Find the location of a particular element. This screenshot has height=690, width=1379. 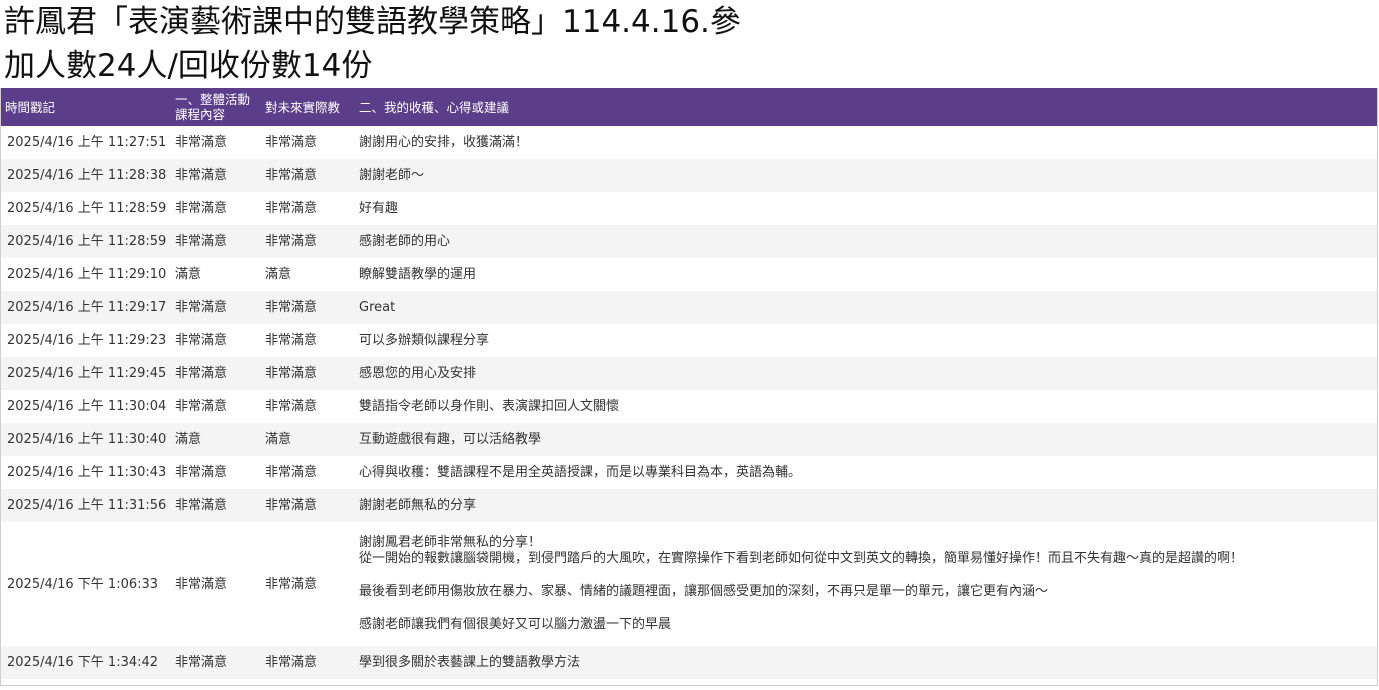

table-row: 2025/4/16 上午 11:29:17 非常滿意 非常滿意 Great is located at coordinates (689, 307).